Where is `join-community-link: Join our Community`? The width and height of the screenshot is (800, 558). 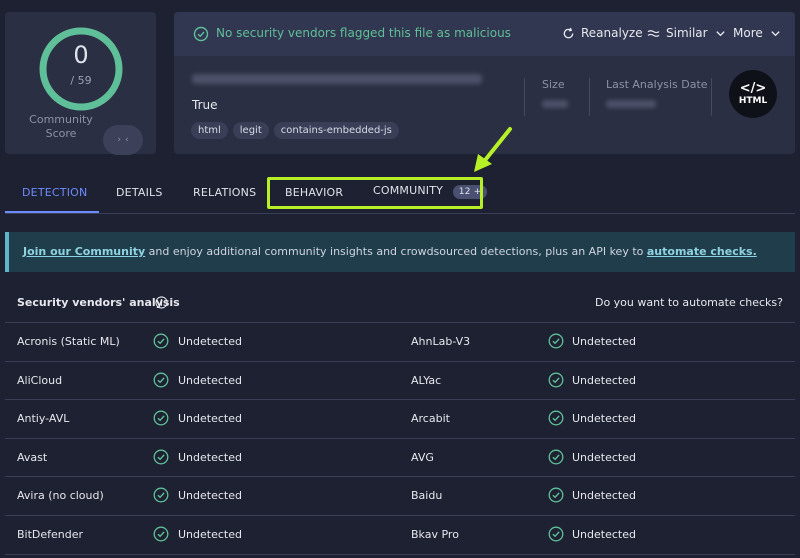 join-community-link: Join our Community is located at coordinates (84, 251).